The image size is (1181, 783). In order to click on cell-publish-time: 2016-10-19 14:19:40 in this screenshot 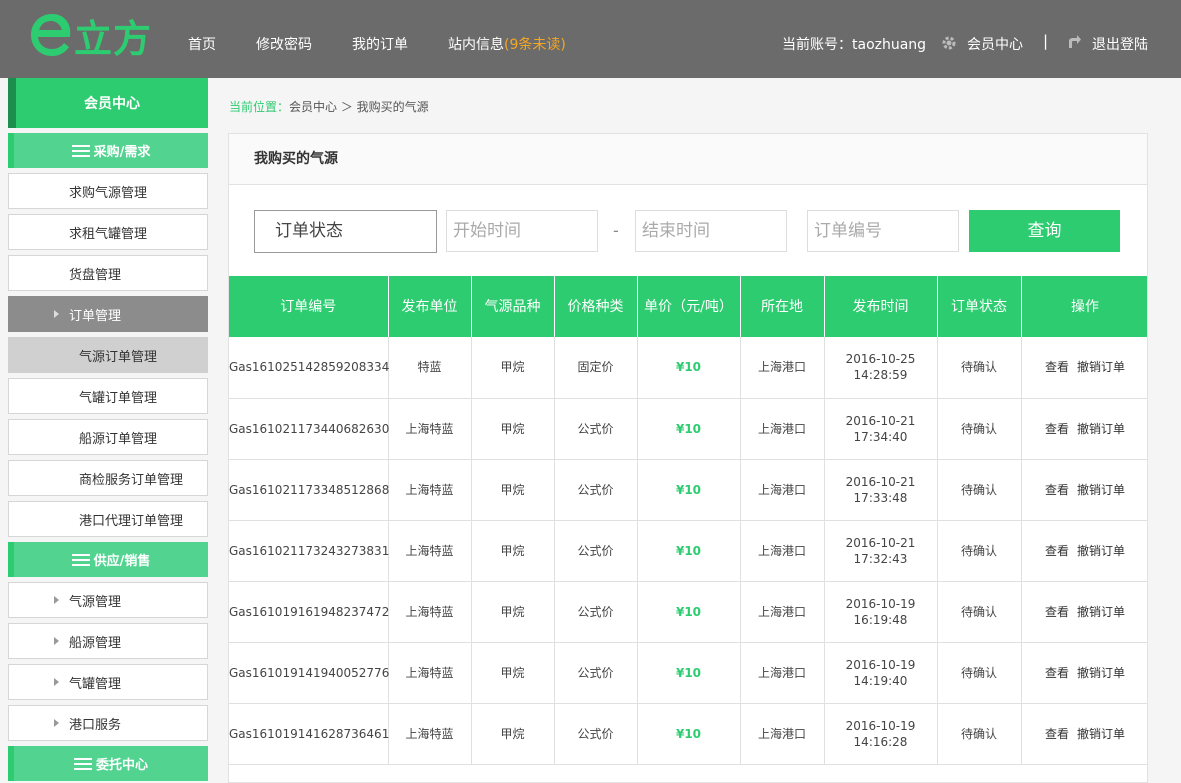, I will do `click(881, 673)`.